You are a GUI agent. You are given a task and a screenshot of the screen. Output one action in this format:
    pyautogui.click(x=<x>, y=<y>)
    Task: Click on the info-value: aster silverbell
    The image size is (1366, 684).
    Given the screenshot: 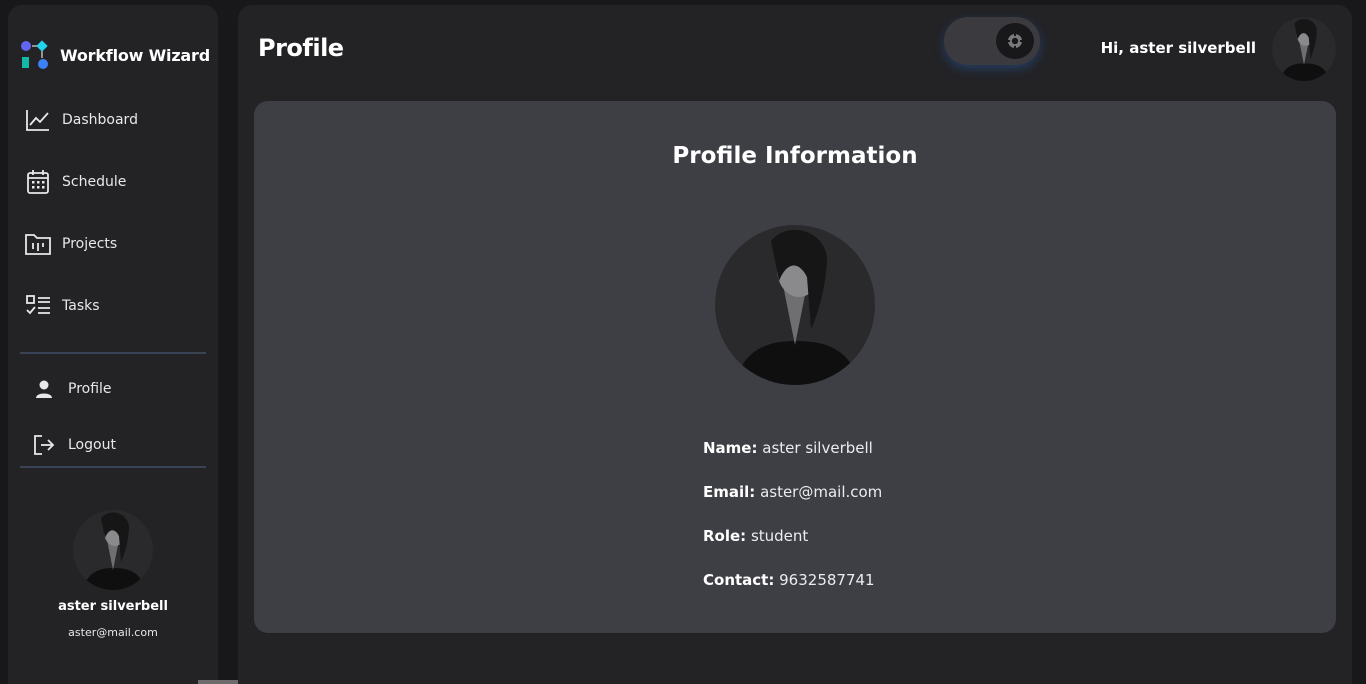 What is the action you would take?
    pyautogui.click(x=817, y=448)
    